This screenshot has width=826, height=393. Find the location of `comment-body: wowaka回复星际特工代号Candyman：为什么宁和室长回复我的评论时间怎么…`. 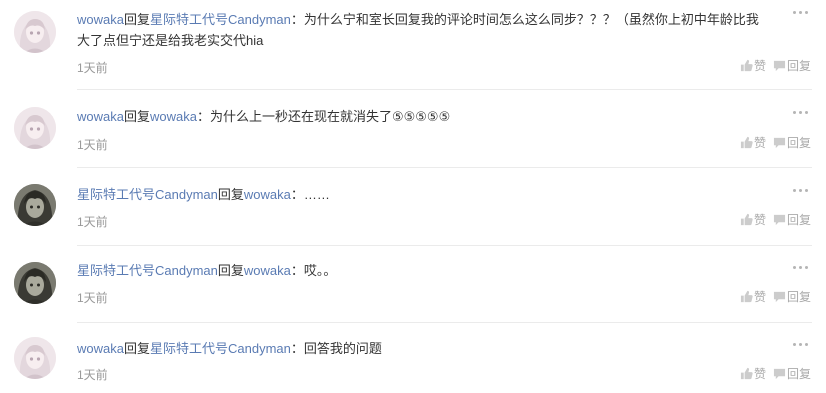

comment-body: wowaka回复星际特工代号Candyman：为什么宁和室长回复我的评论时间怎么… is located at coordinates (421, 30).